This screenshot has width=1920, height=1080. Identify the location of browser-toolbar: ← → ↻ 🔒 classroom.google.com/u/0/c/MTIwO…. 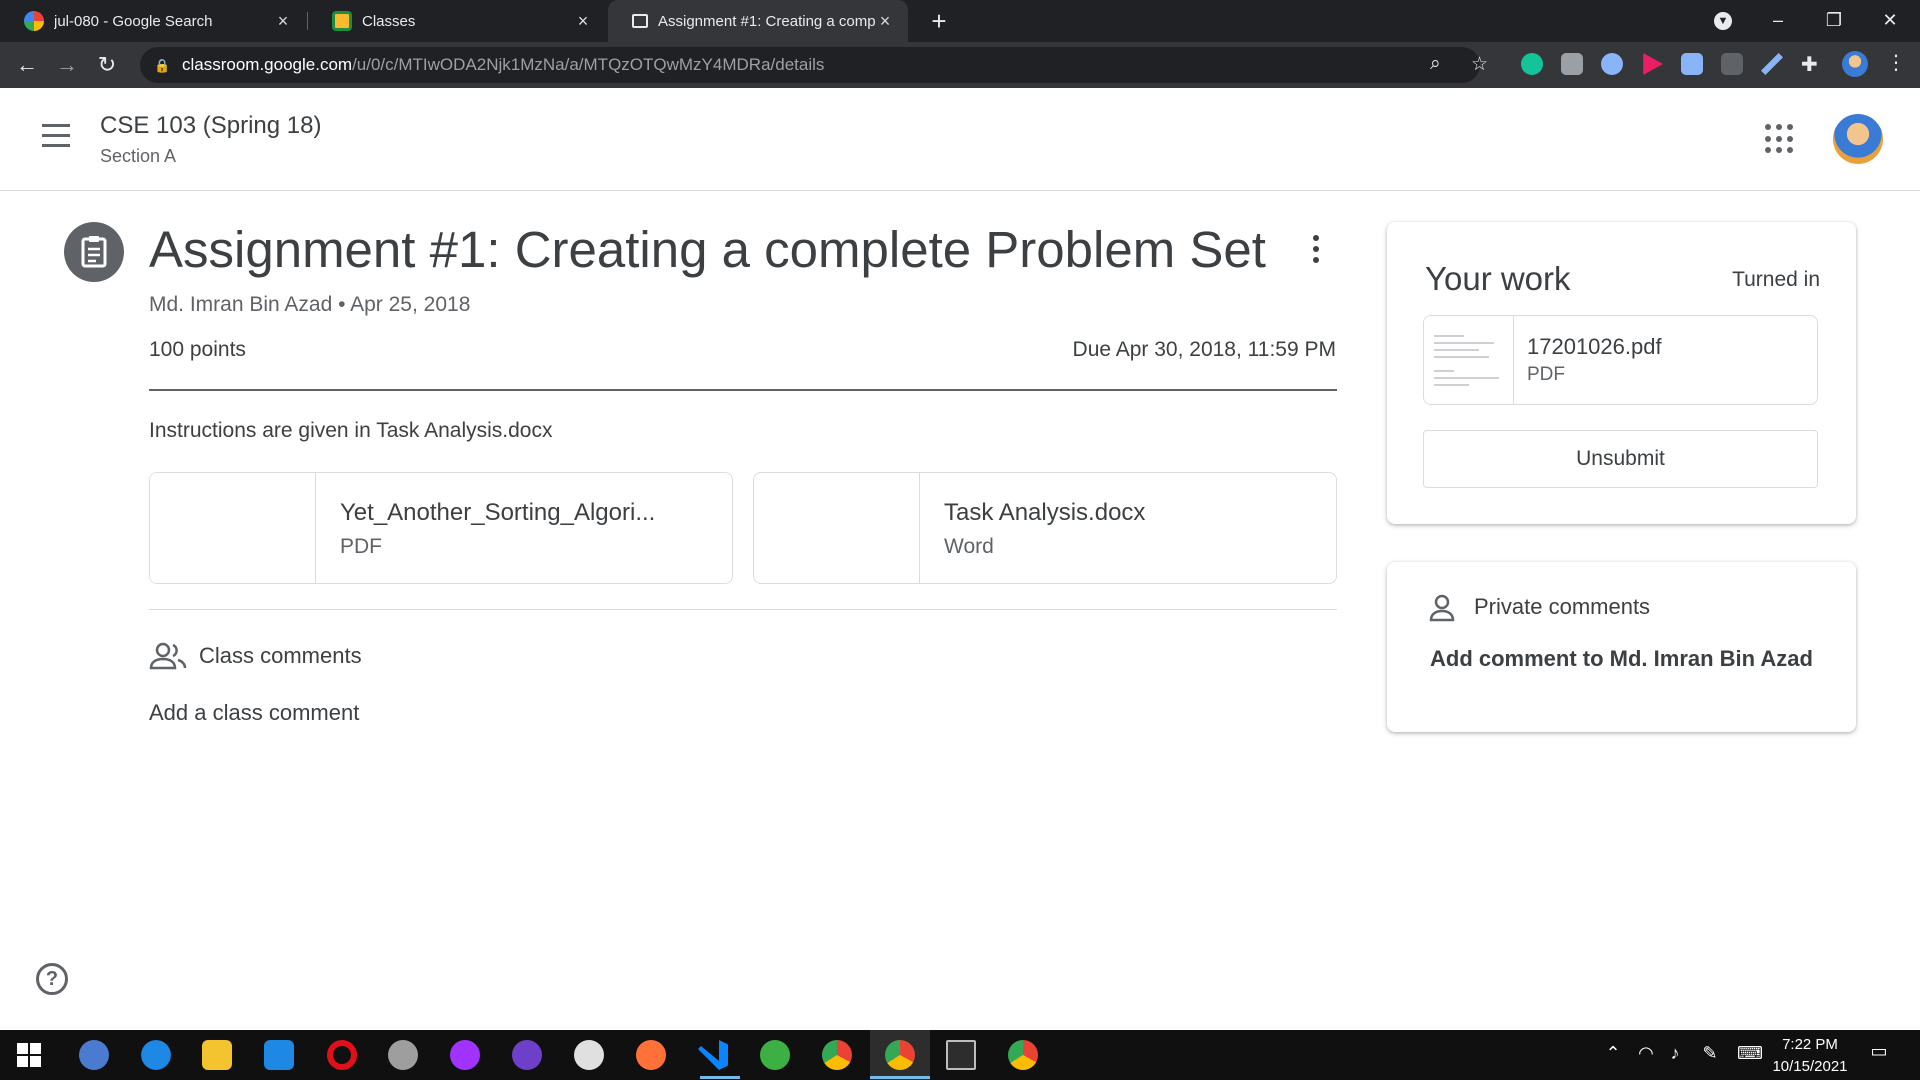
(960, 65).